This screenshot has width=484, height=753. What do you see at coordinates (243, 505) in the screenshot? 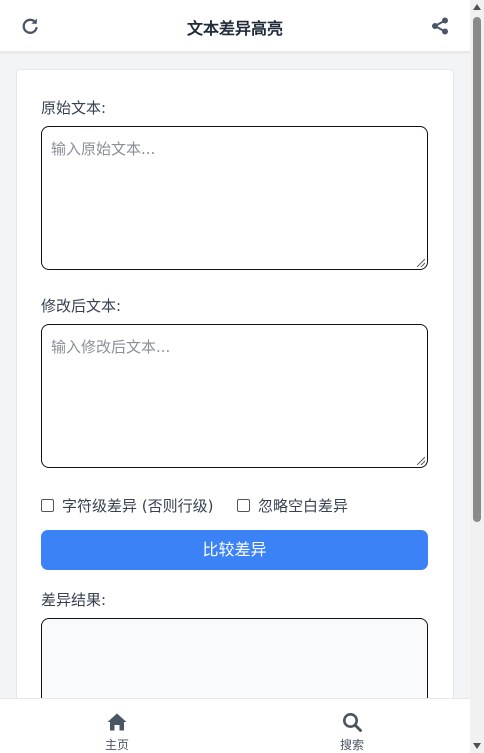
I see `ignore-whitespace-checkbox` at bounding box center [243, 505].